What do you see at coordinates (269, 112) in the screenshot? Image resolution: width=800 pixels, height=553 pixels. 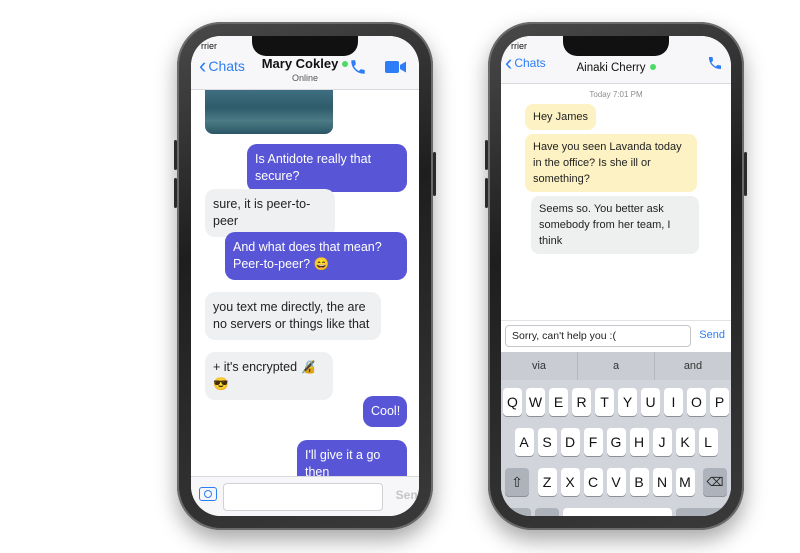 I see `shared-photo` at bounding box center [269, 112].